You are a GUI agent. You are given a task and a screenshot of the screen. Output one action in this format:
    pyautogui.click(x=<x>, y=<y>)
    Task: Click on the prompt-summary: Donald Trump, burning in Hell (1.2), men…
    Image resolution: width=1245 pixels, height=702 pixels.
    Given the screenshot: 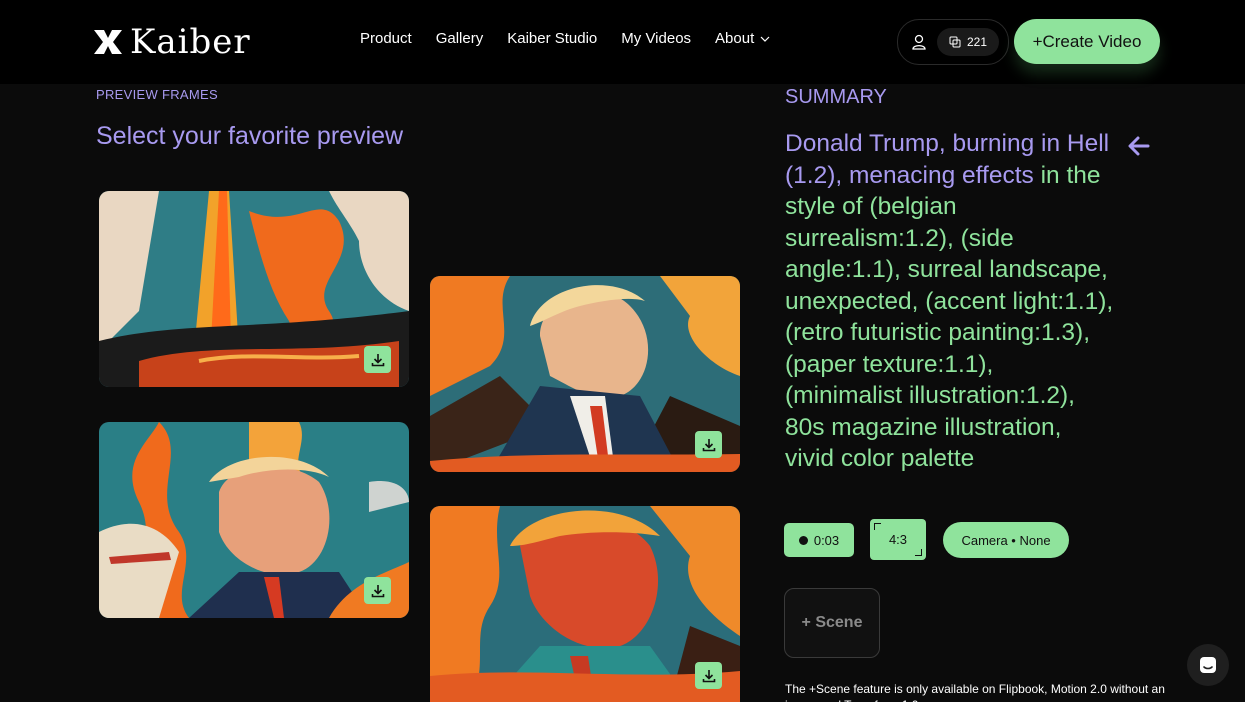 What is the action you would take?
    pyautogui.click(x=950, y=301)
    